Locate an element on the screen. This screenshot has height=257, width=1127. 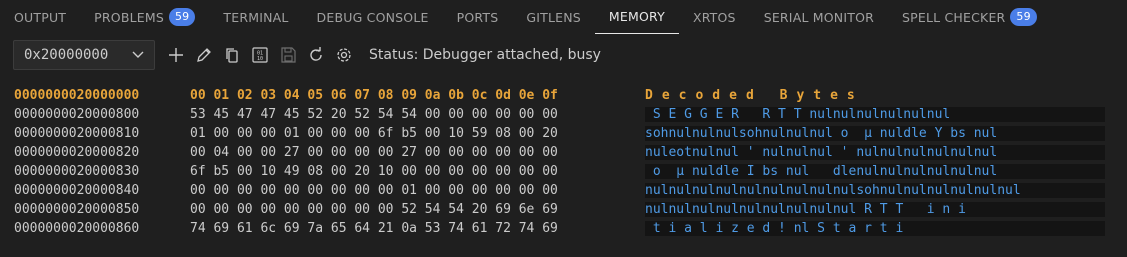
tab-label: PROBLEMS is located at coordinates (129, 17).